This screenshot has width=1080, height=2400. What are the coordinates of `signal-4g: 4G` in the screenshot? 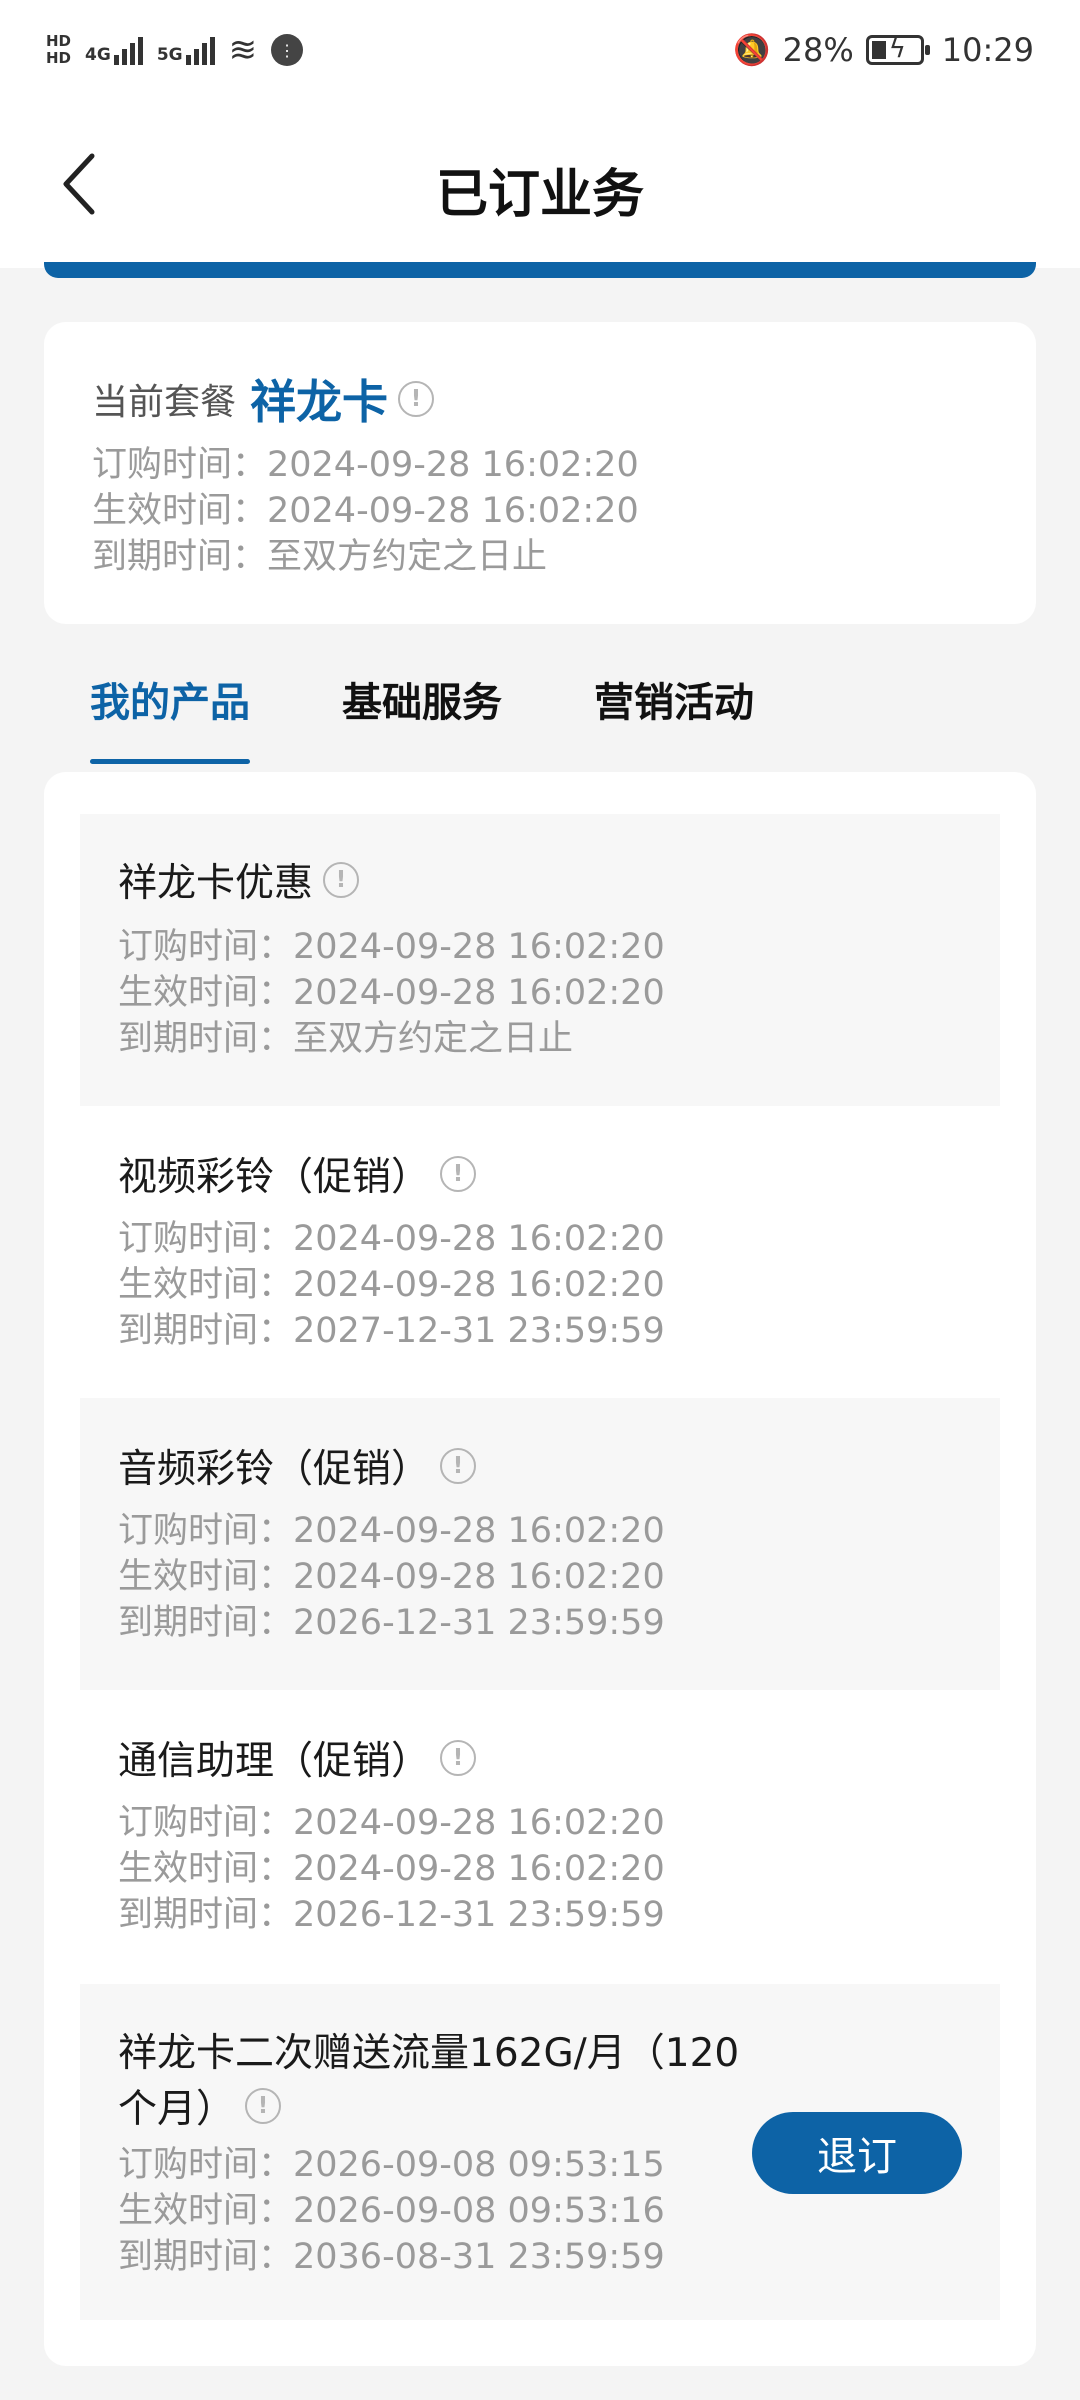 It's located at (114, 50).